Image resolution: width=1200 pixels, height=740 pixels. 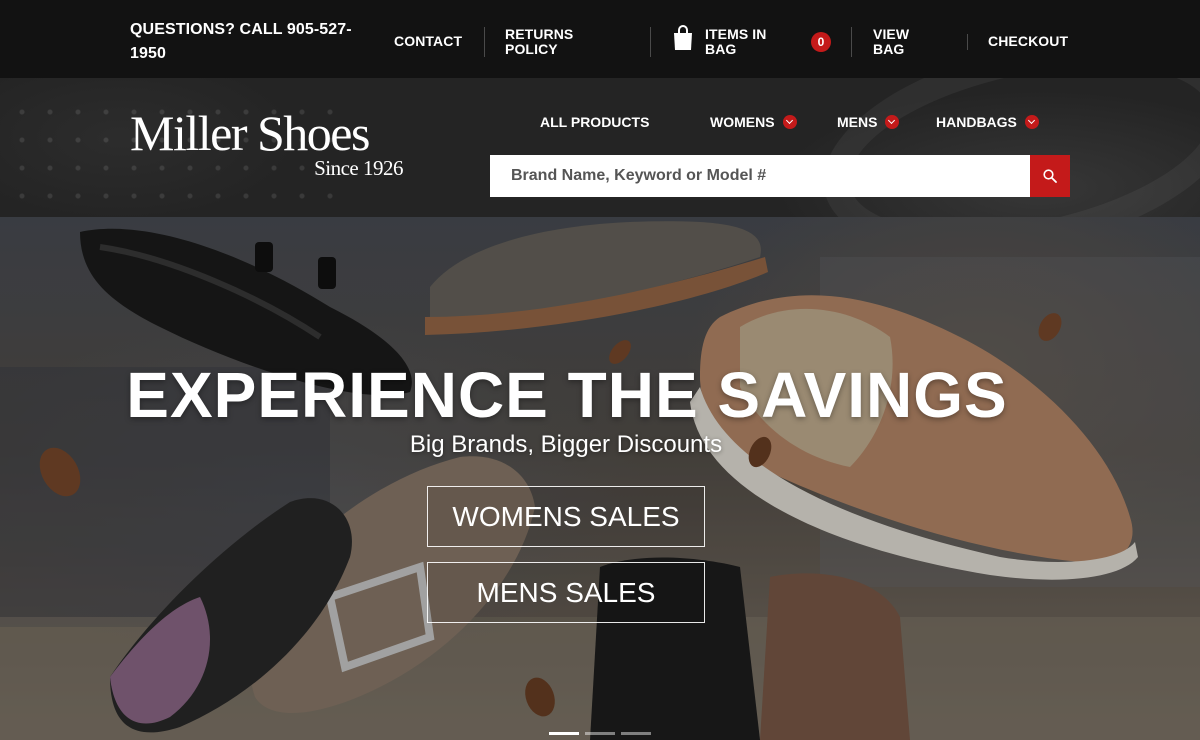 I want to click on site-logo: Miller Shoes Since 1926, so click(x=267, y=143).